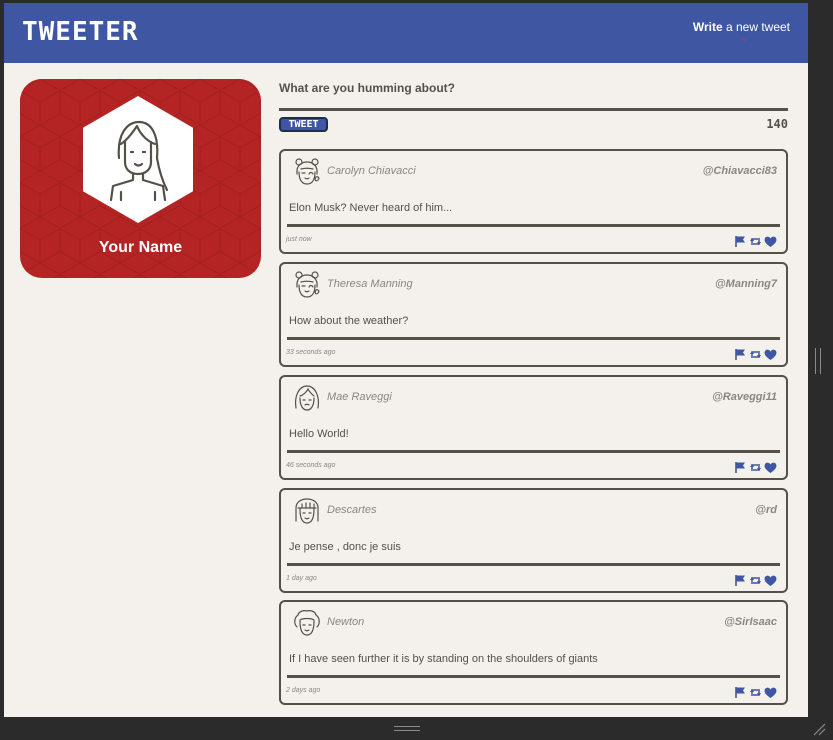  What do you see at coordinates (819, 728) in the screenshot?
I see `resize-corner-icon` at bounding box center [819, 728].